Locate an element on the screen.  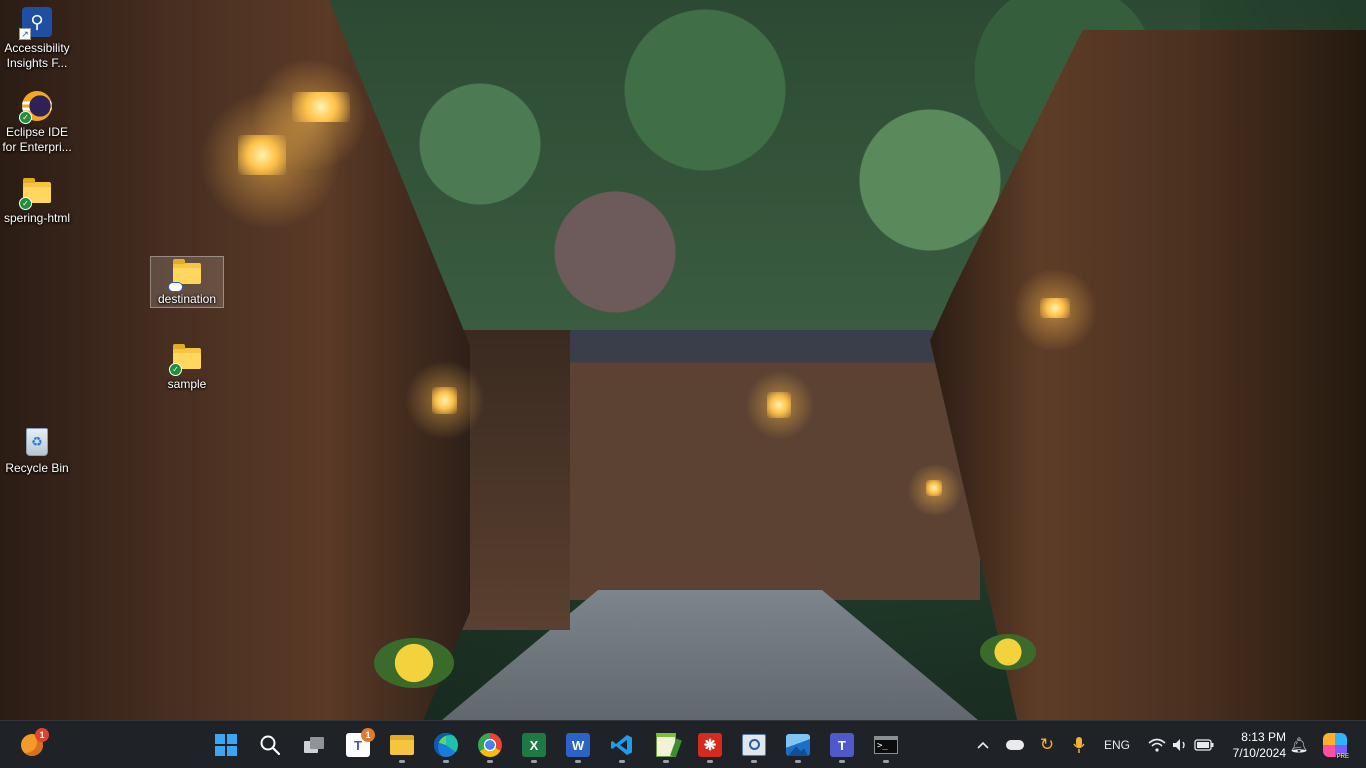
file-explorer-button is located at coordinates (402, 745).